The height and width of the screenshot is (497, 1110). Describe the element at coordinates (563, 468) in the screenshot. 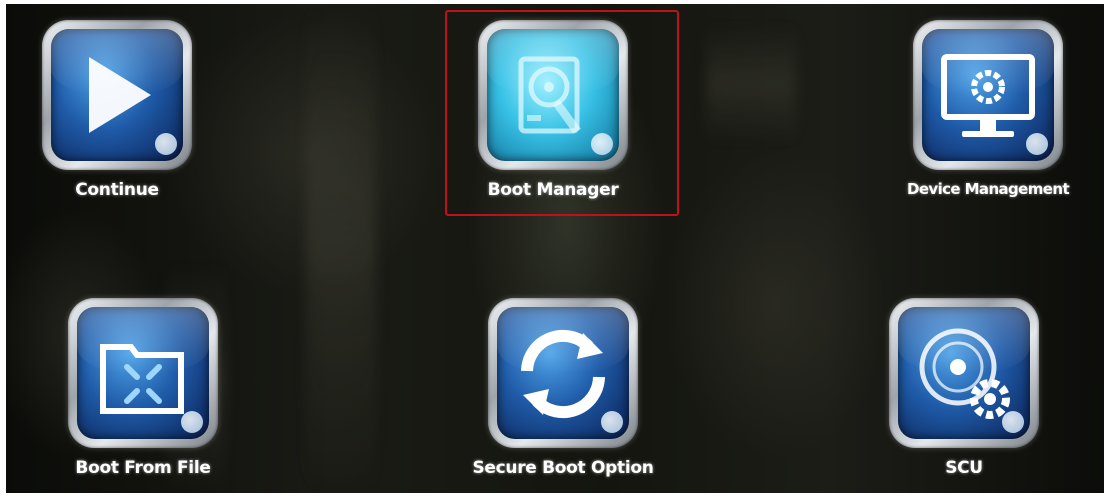

I see `menu-item-label: Secure Boot Option` at that location.